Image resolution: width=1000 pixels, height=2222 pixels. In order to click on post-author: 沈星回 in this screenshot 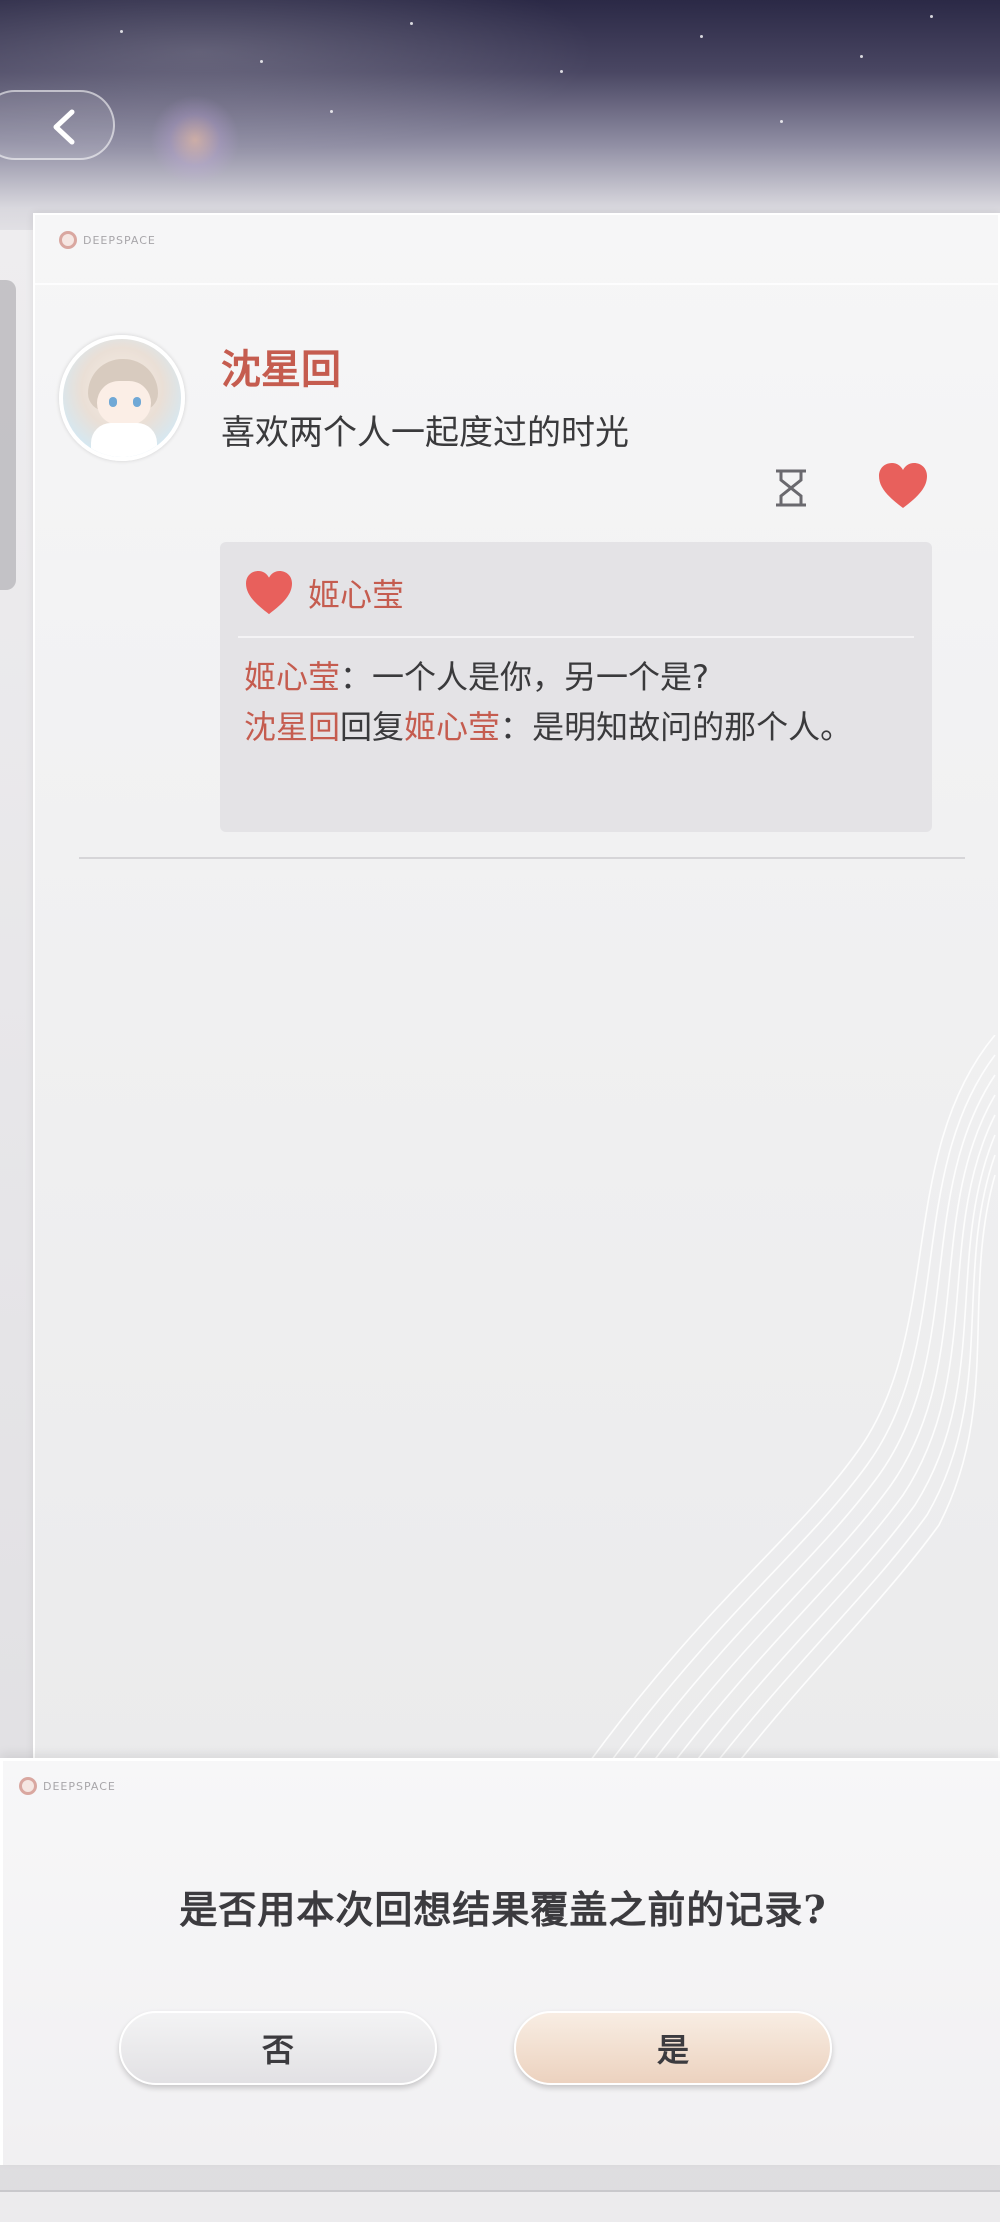, I will do `click(281, 366)`.